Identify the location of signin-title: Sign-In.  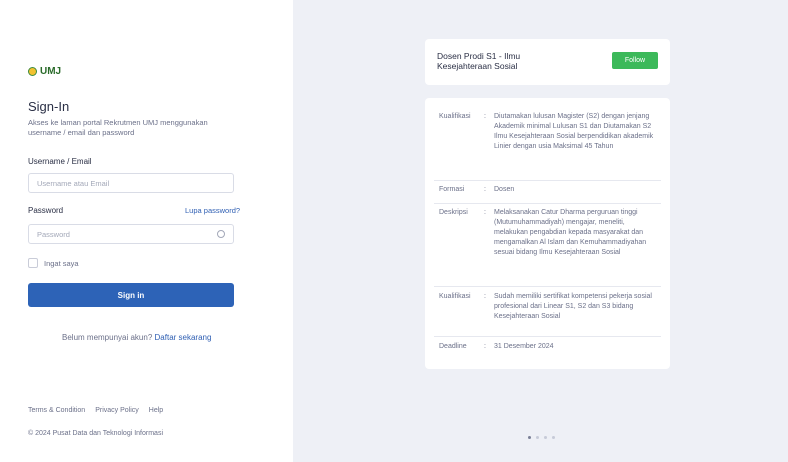
(49, 106).